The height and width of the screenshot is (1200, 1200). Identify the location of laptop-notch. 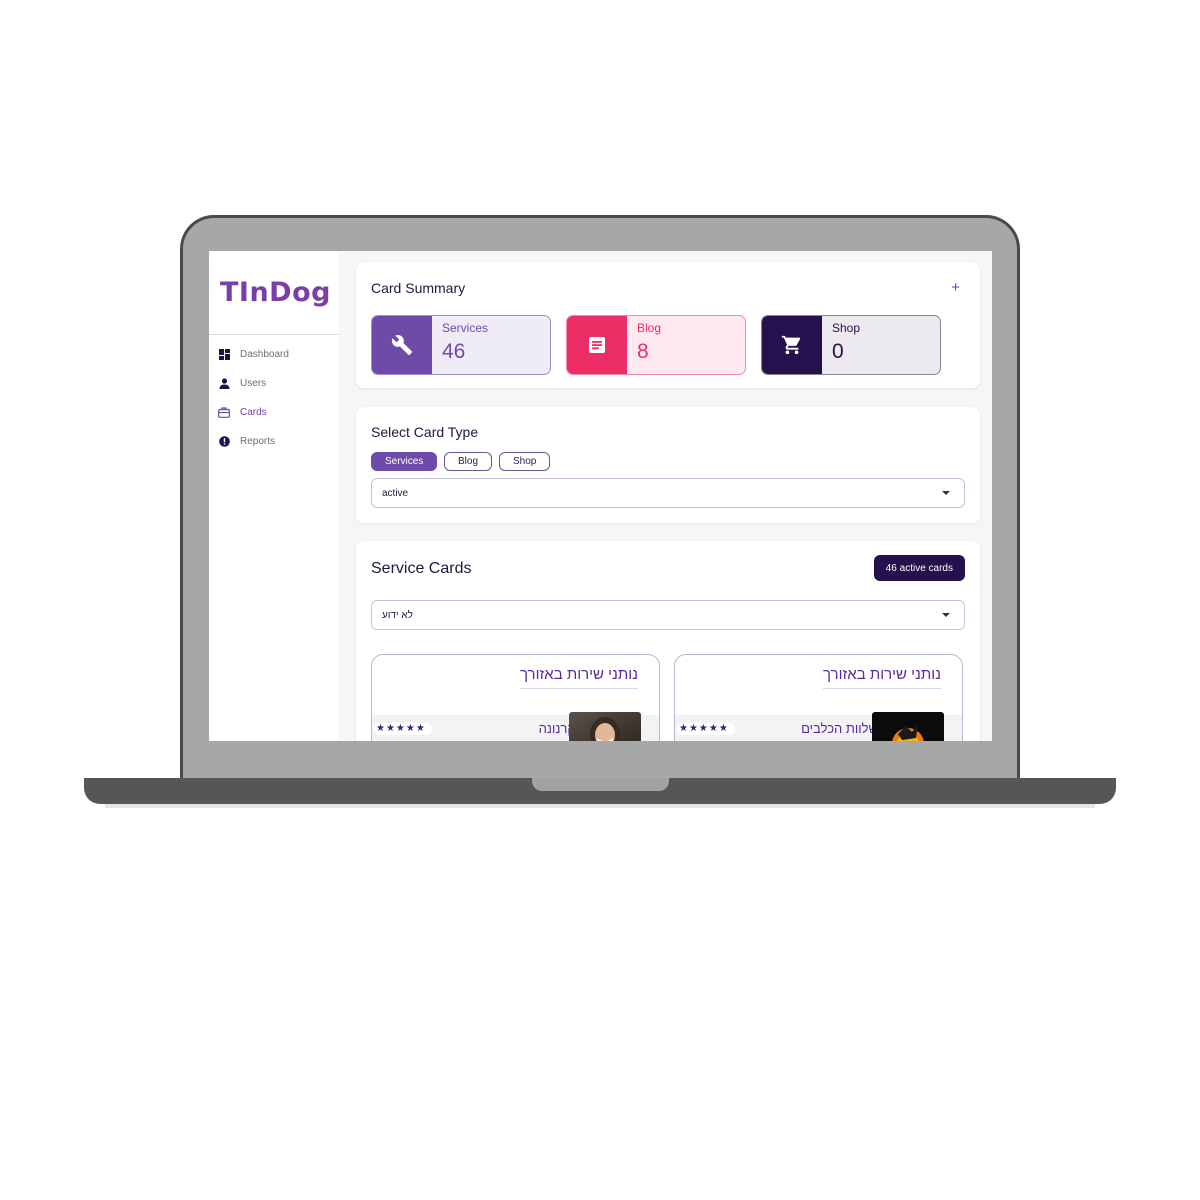
(600, 784).